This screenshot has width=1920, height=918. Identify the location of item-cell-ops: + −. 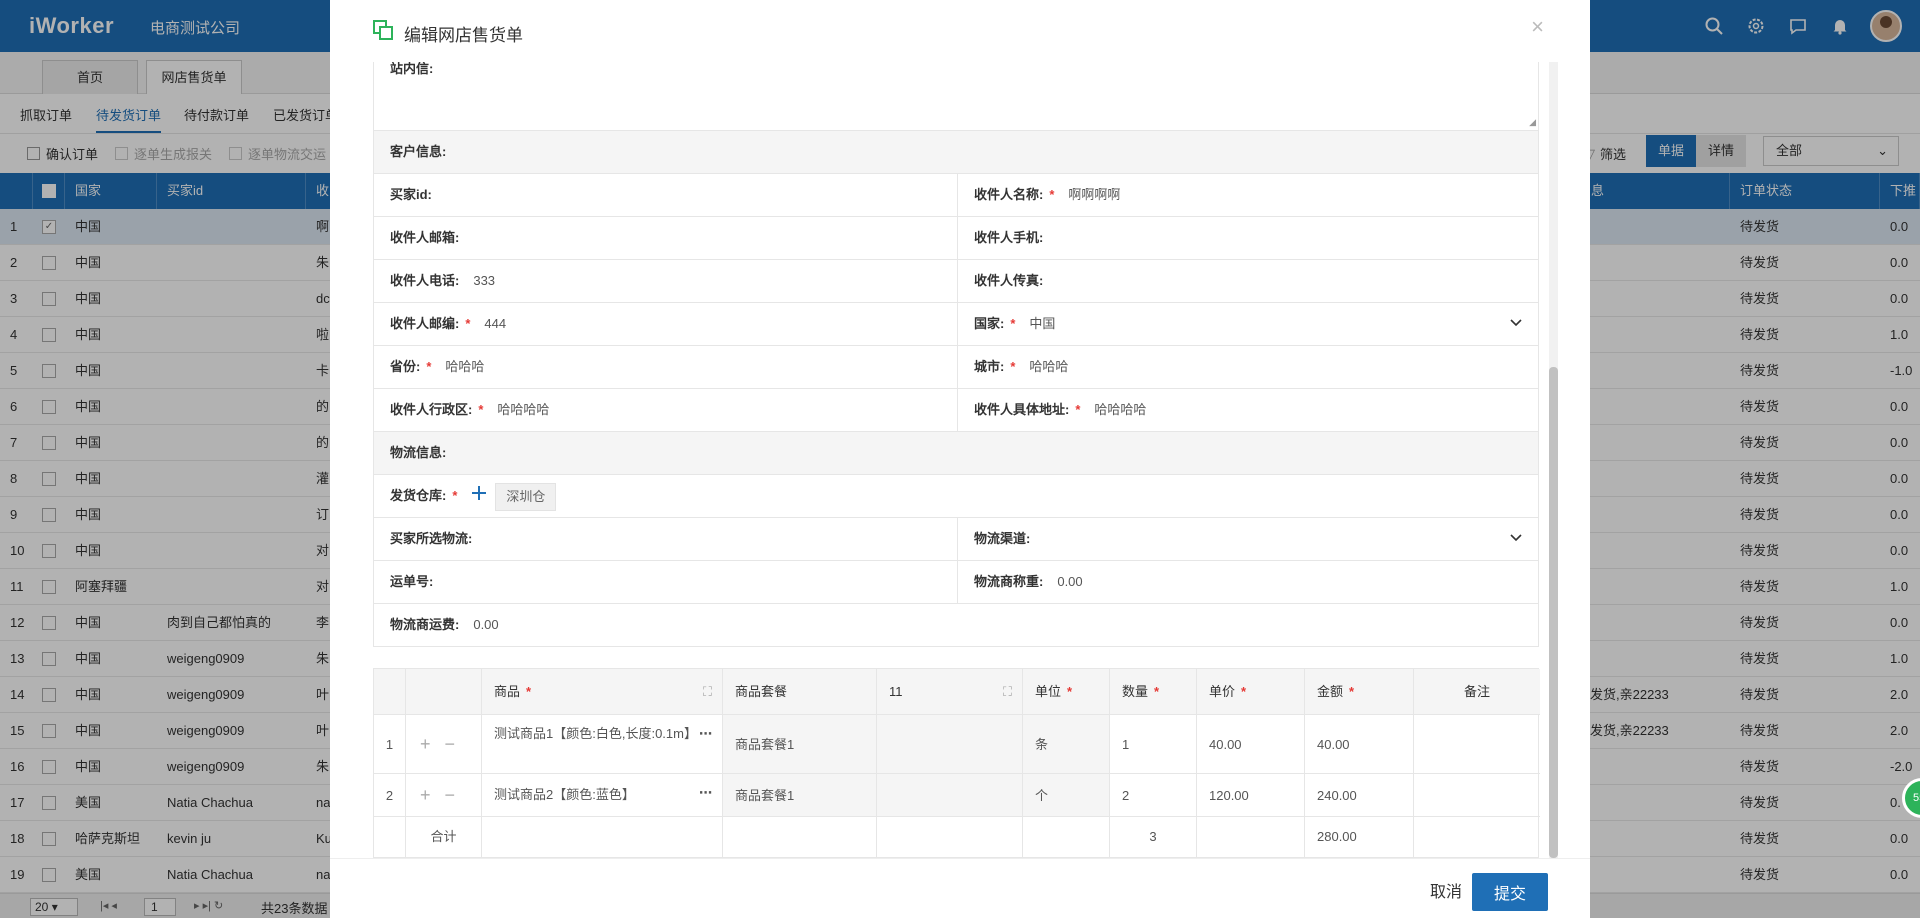
(444, 795).